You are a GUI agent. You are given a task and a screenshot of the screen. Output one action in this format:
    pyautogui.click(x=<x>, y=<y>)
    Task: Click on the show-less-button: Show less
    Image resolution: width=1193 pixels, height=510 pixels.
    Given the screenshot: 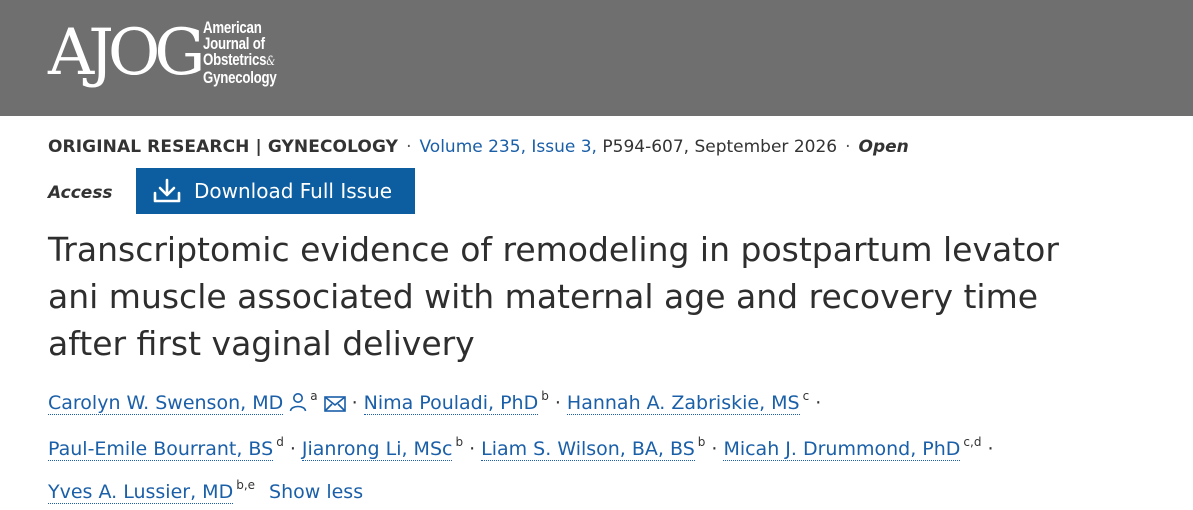 What is the action you would take?
    pyautogui.click(x=316, y=492)
    